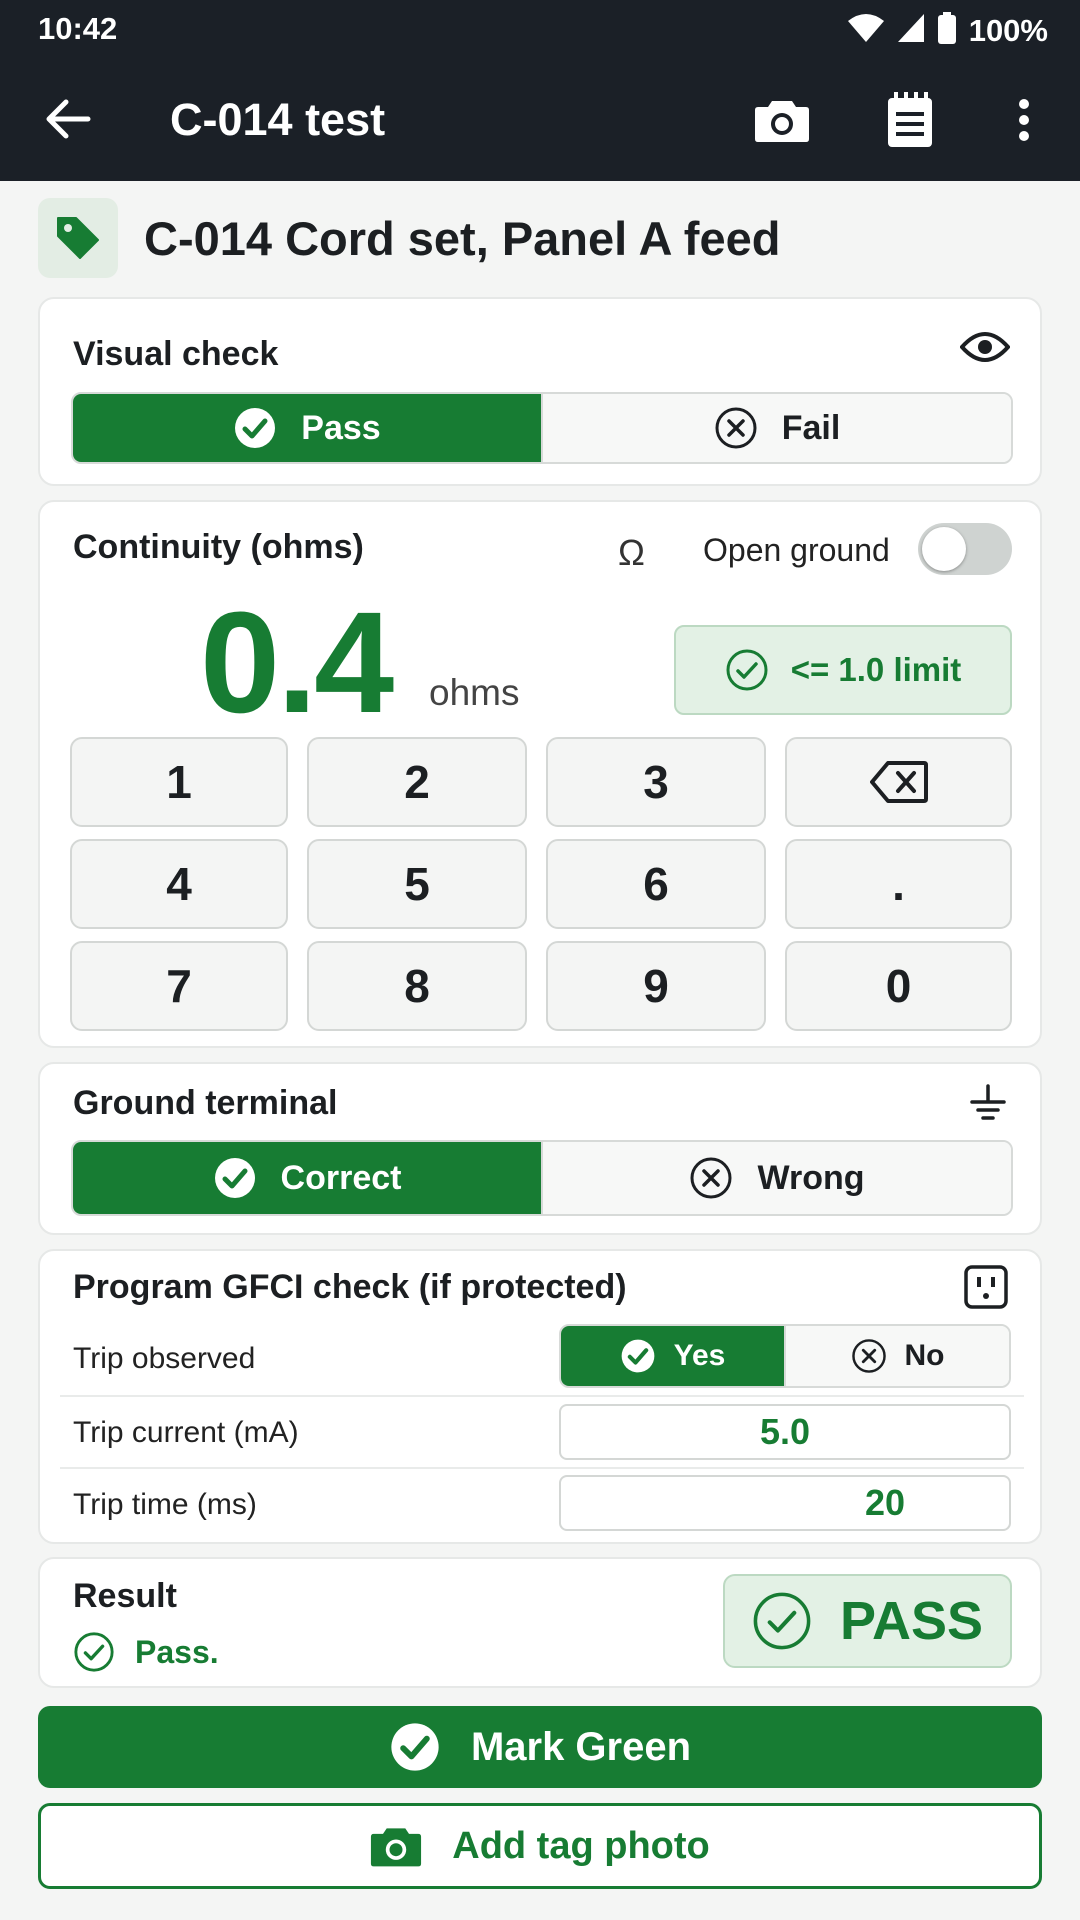 The height and width of the screenshot is (1920, 1080). Describe the element at coordinates (474, 692) in the screenshot. I see `continuity-unit: ohms` at that location.